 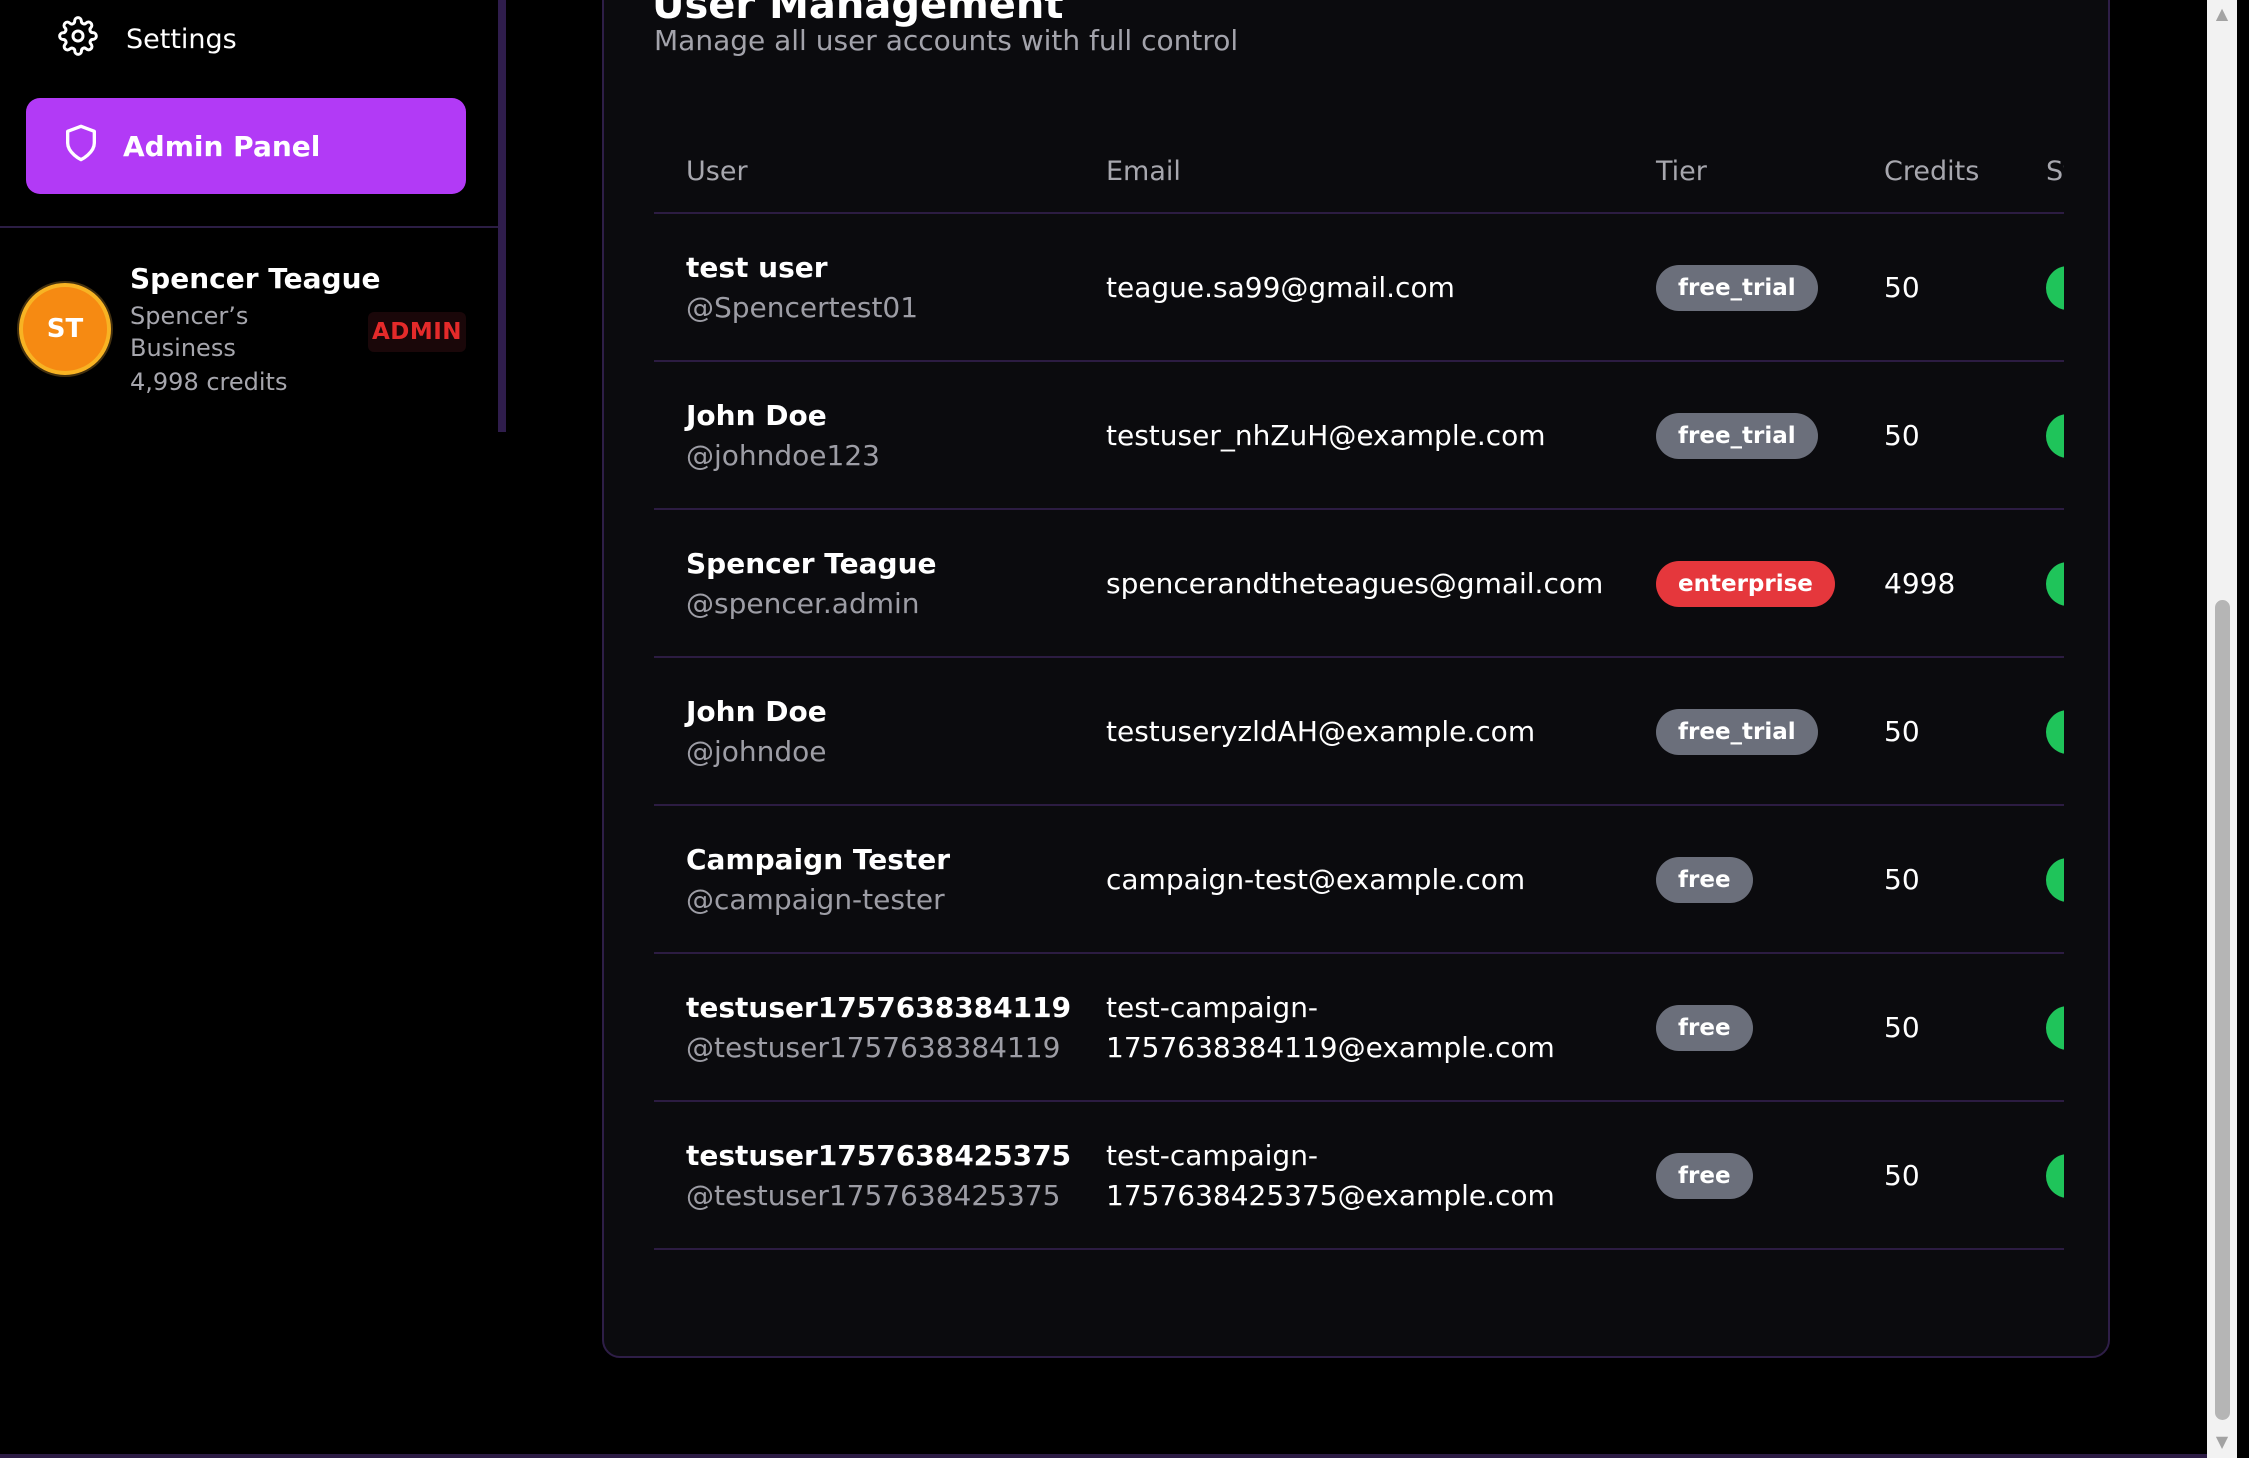 I want to click on sidebar-border, so click(x=502, y=216).